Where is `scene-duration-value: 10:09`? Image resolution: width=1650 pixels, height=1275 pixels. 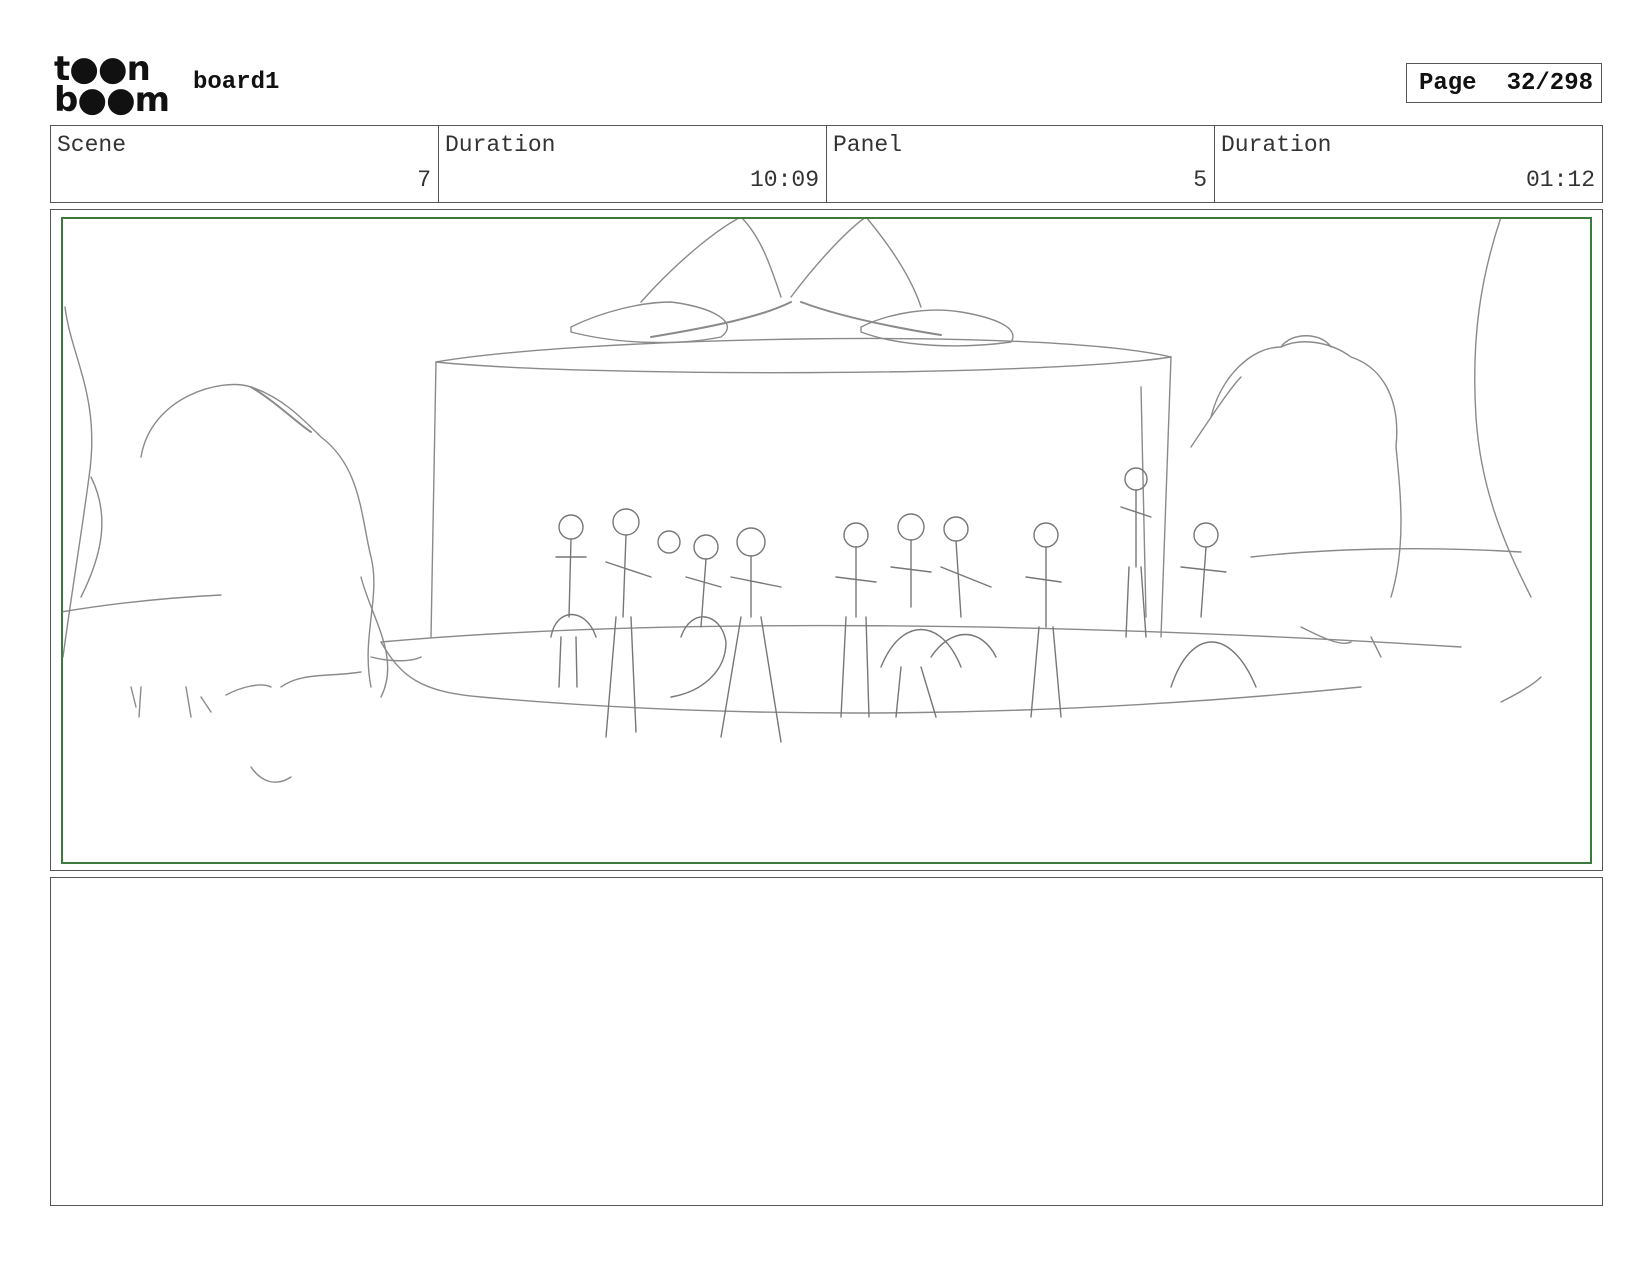
scene-duration-value: 10:09 is located at coordinates (784, 180).